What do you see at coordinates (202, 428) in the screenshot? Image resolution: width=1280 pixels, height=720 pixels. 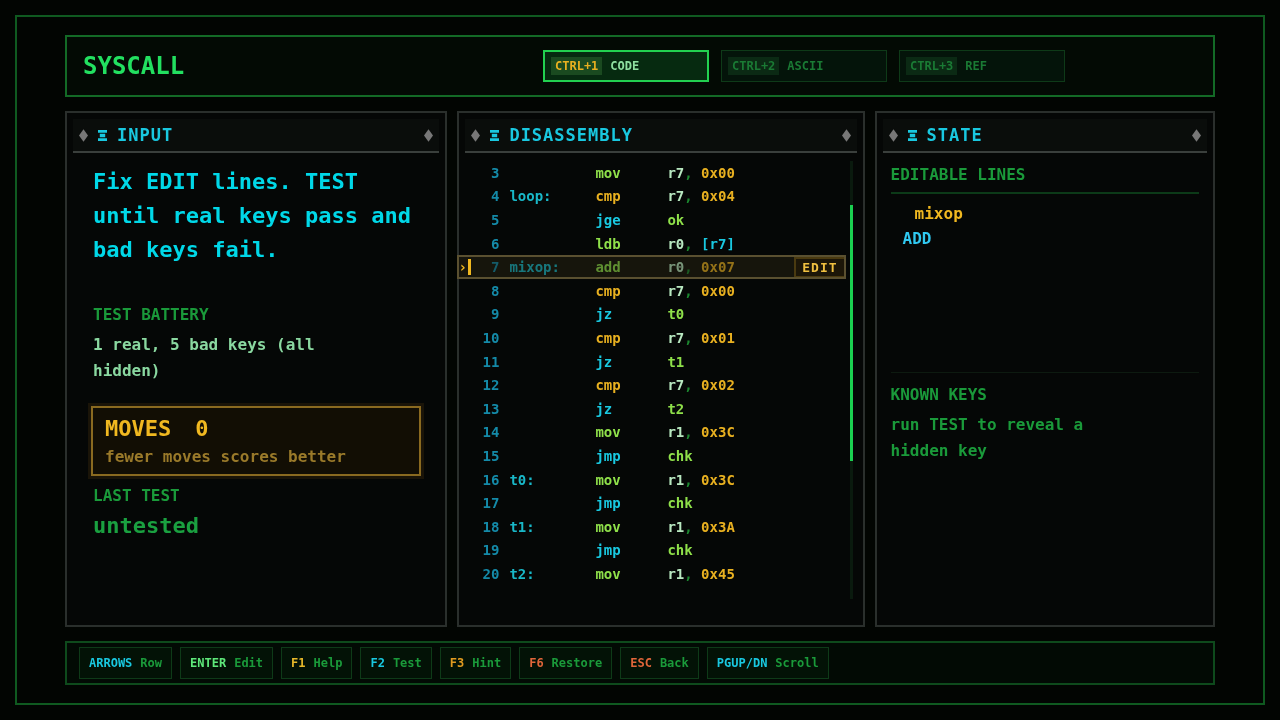 I see `moves-count: 0` at bounding box center [202, 428].